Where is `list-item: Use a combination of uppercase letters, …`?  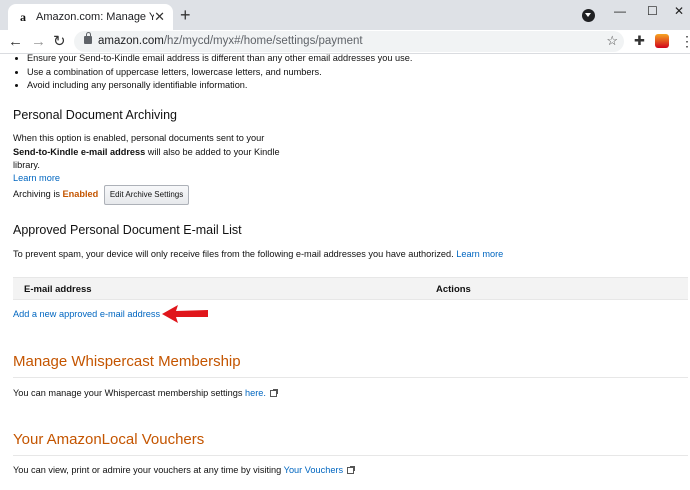 list-item: Use a combination of uppercase letters, … is located at coordinates (350, 73).